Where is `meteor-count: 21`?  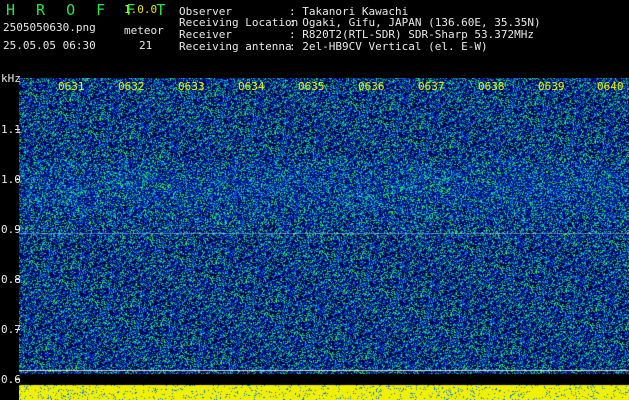 meteor-count: 21 is located at coordinates (146, 45).